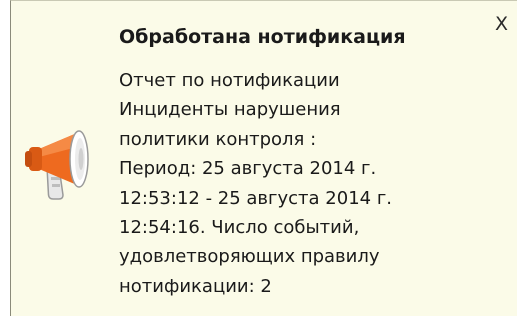 The width and height of the screenshot is (517, 316). What do you see at coordinates (195, 286) in the screenshot?
I see `message-line: нотификации: 2` at bounding box center [195, 286].